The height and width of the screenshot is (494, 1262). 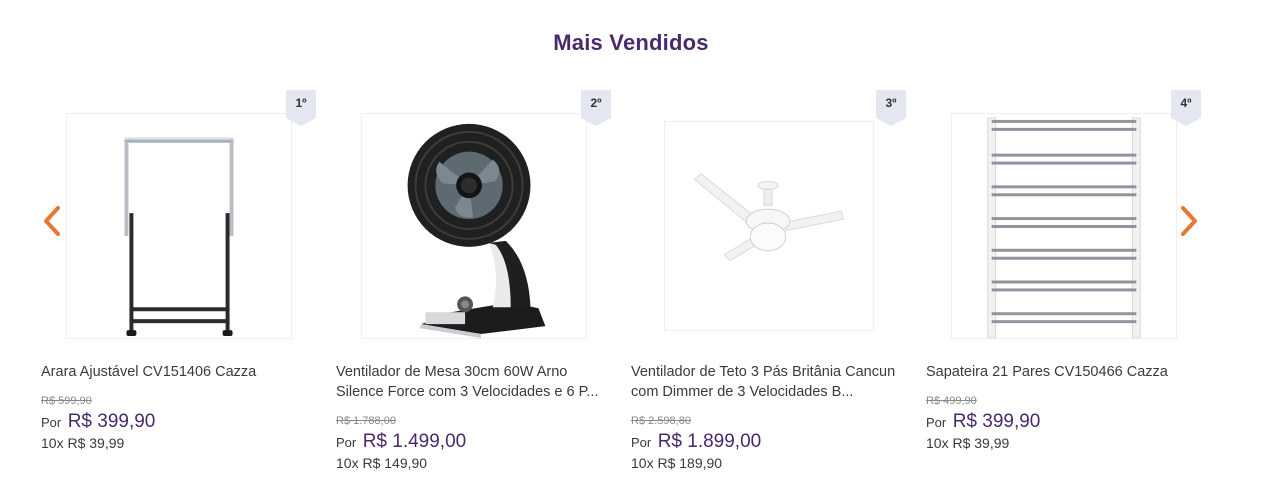 I want to click on installments: 10x R$ 189,90, so click(x=677, y=463).